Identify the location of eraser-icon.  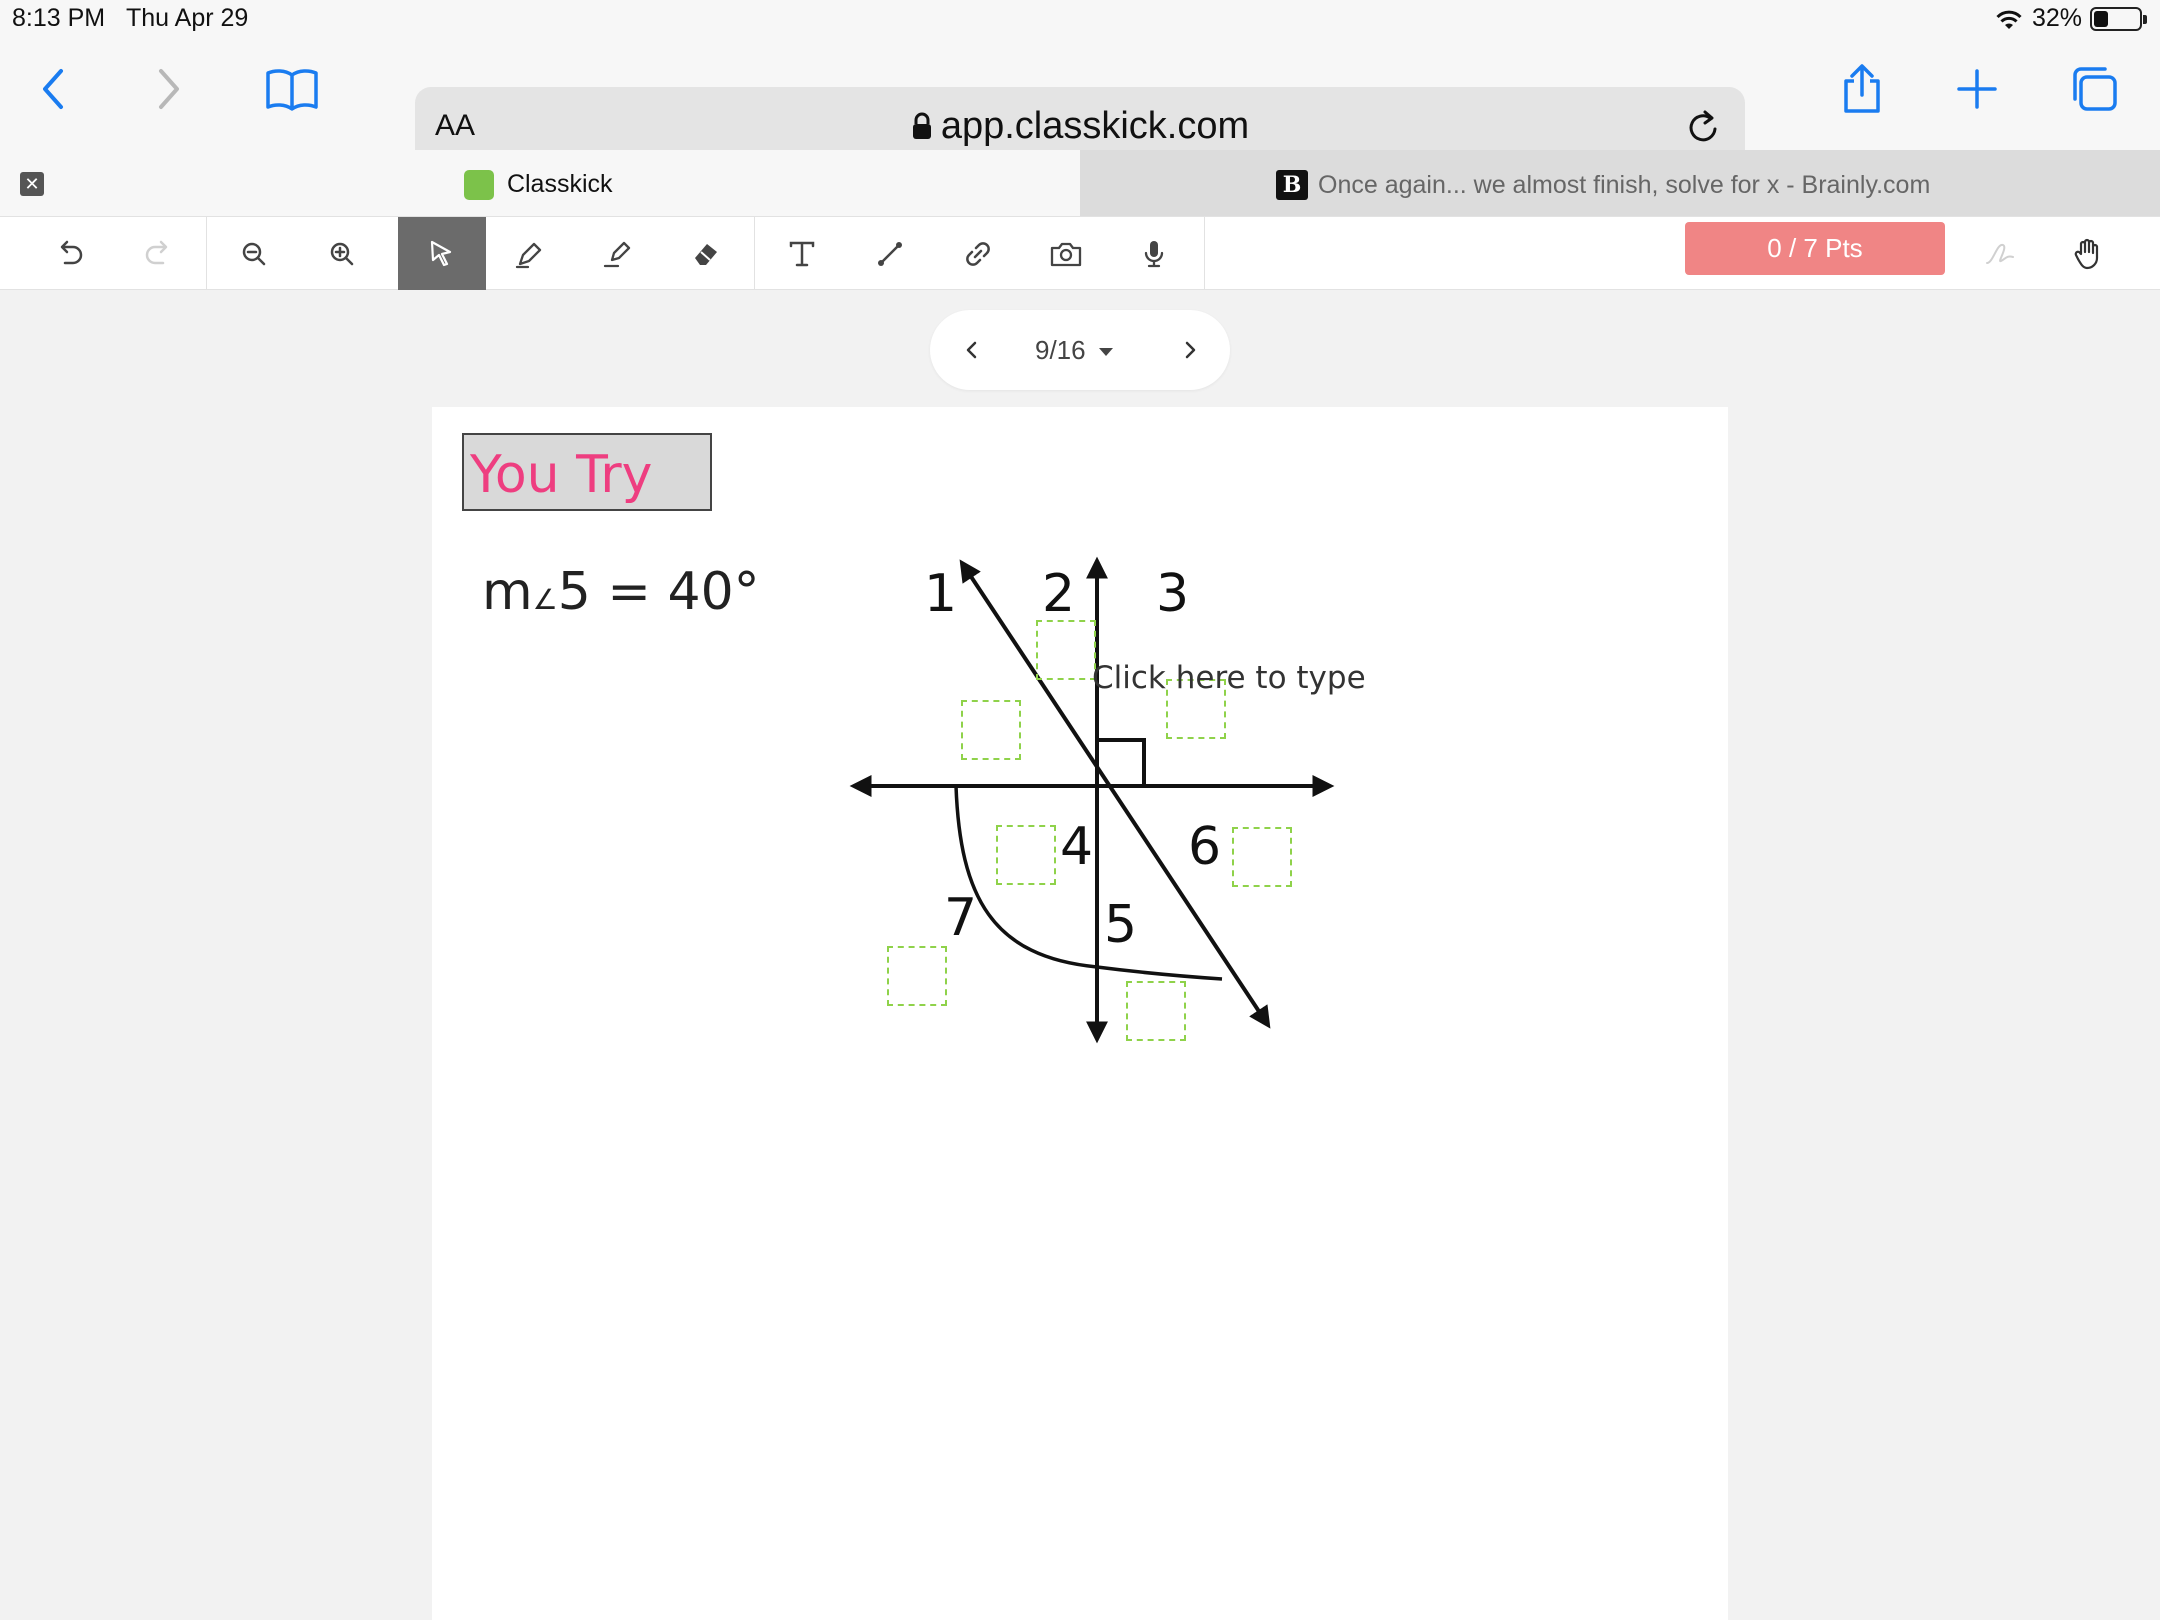
(706, 254).